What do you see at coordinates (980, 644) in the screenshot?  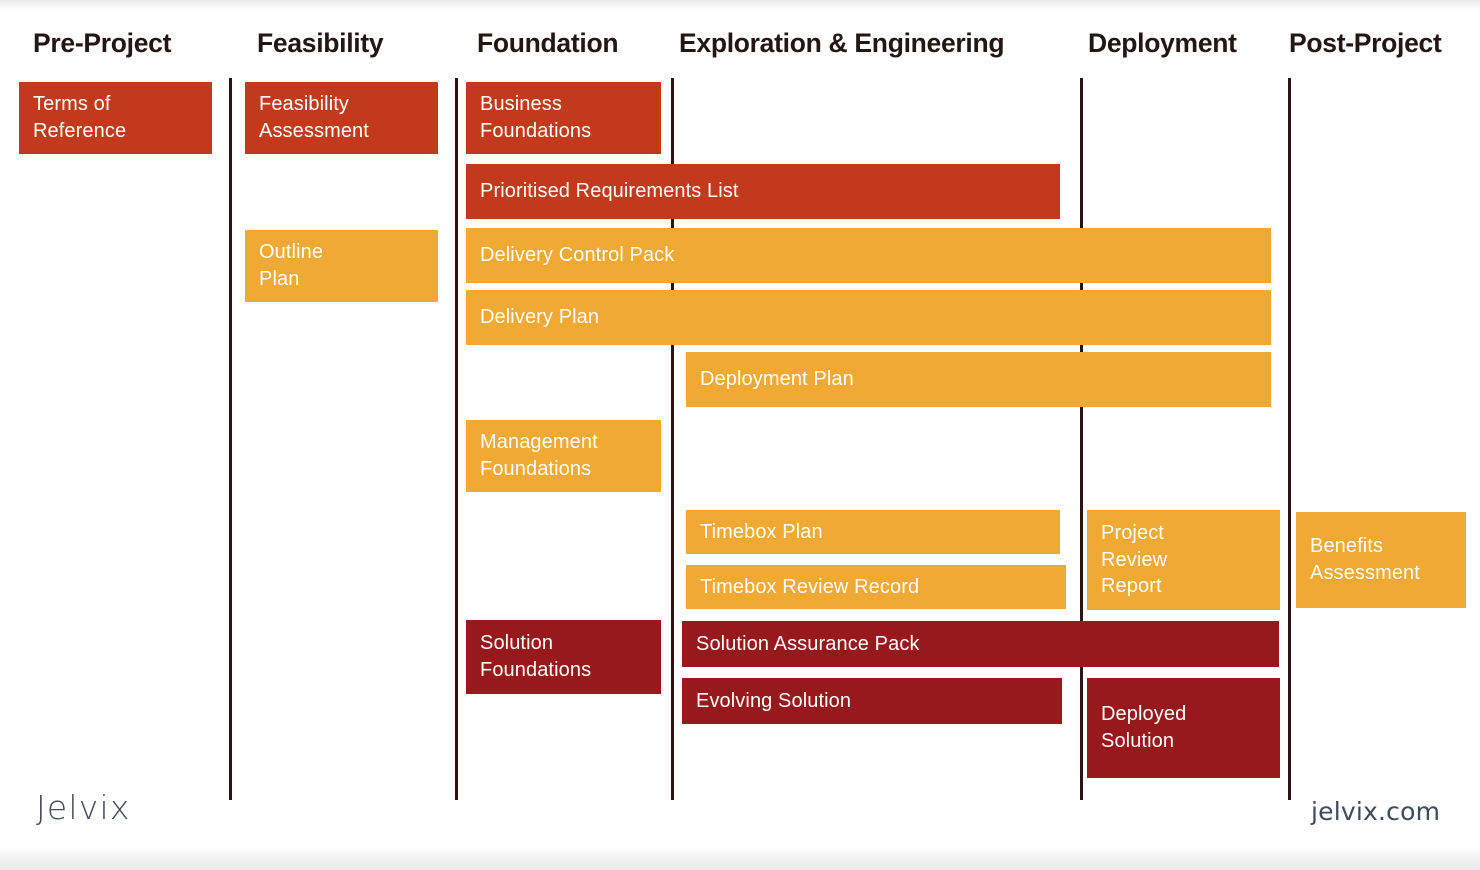 I see `product-bar-solution-assurance-pack: Solution Assurance Pack` at bounding box center [980, 644].